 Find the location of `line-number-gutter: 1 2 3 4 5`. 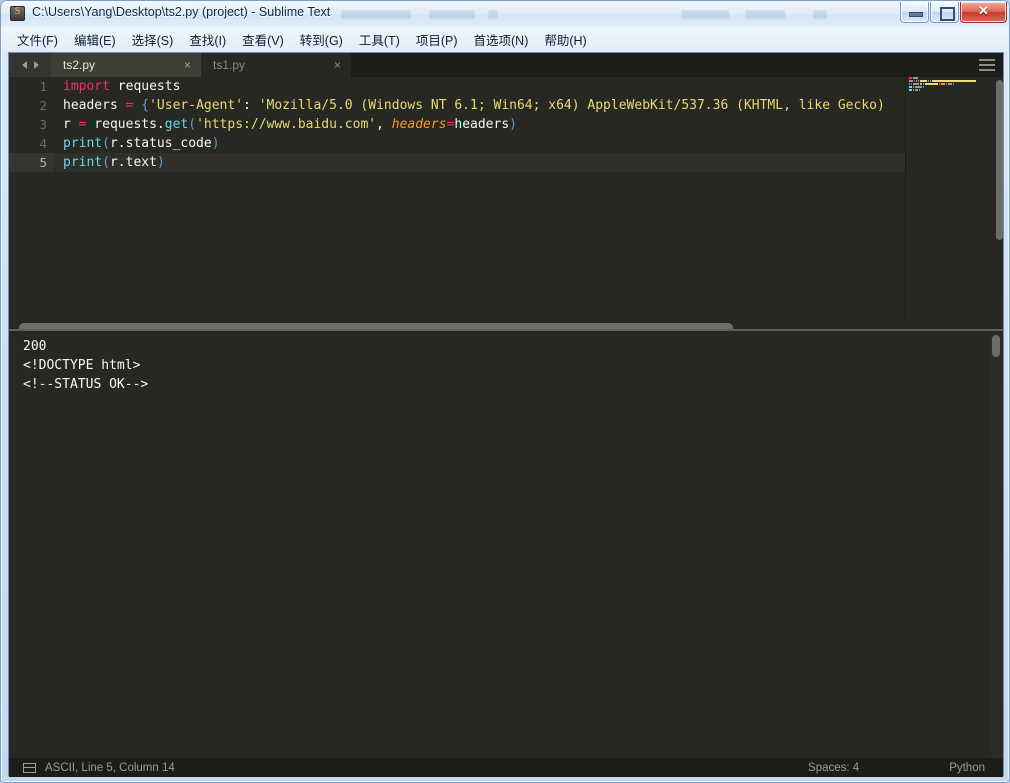

line-number-gutter: 1 2 3 4 5 is located at coordinates (31, 198).